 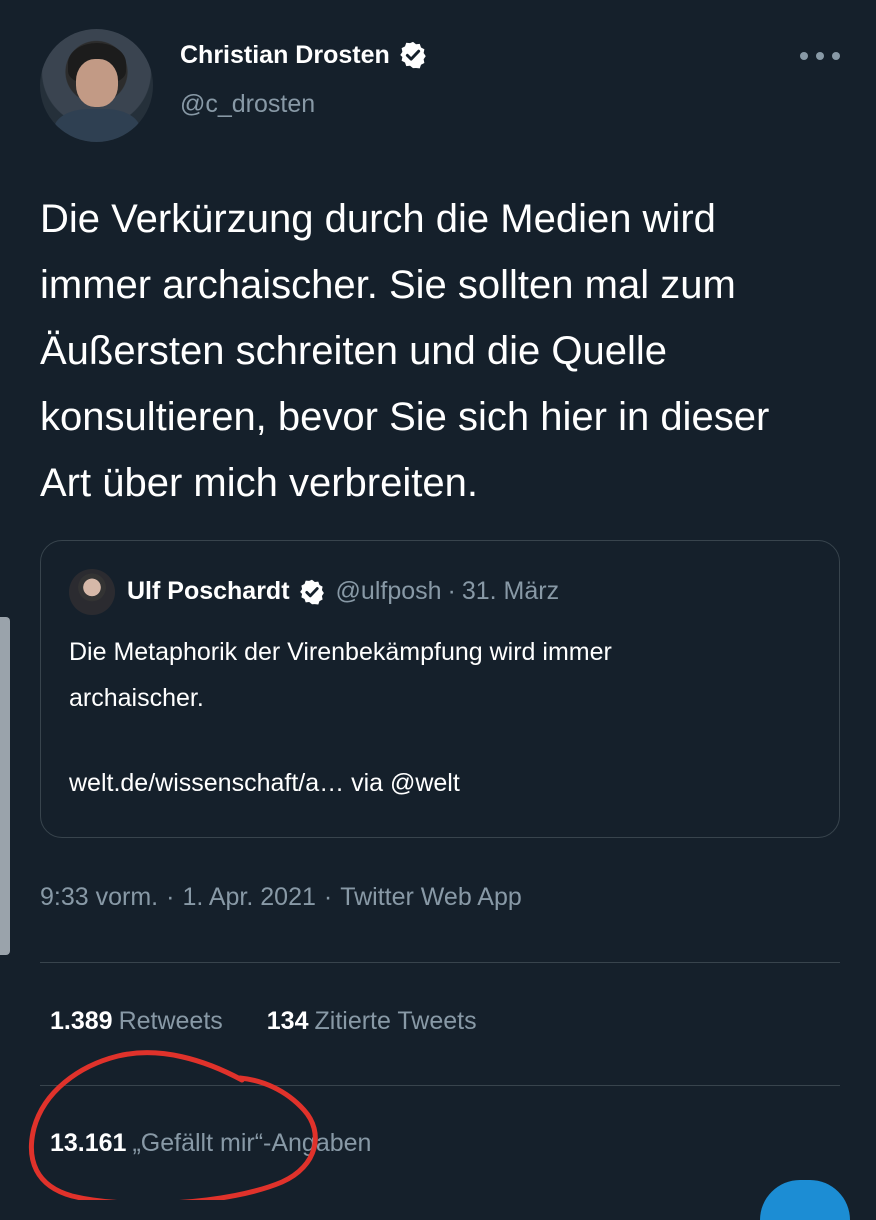 I want to click on quoted-author-avatar, so click(x=92, y=592).